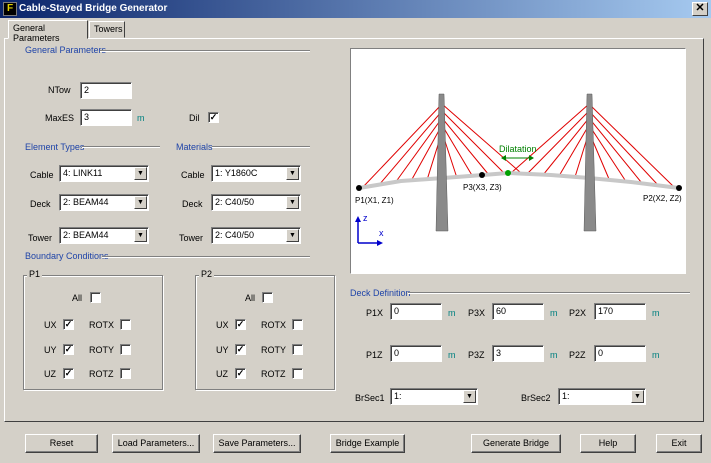 Image resolution: width=711 pixels, height=463 pixels. Describe the element at coordinates (60, 118) in the screenshot. I see `maxes-label: MaxES` at that location.